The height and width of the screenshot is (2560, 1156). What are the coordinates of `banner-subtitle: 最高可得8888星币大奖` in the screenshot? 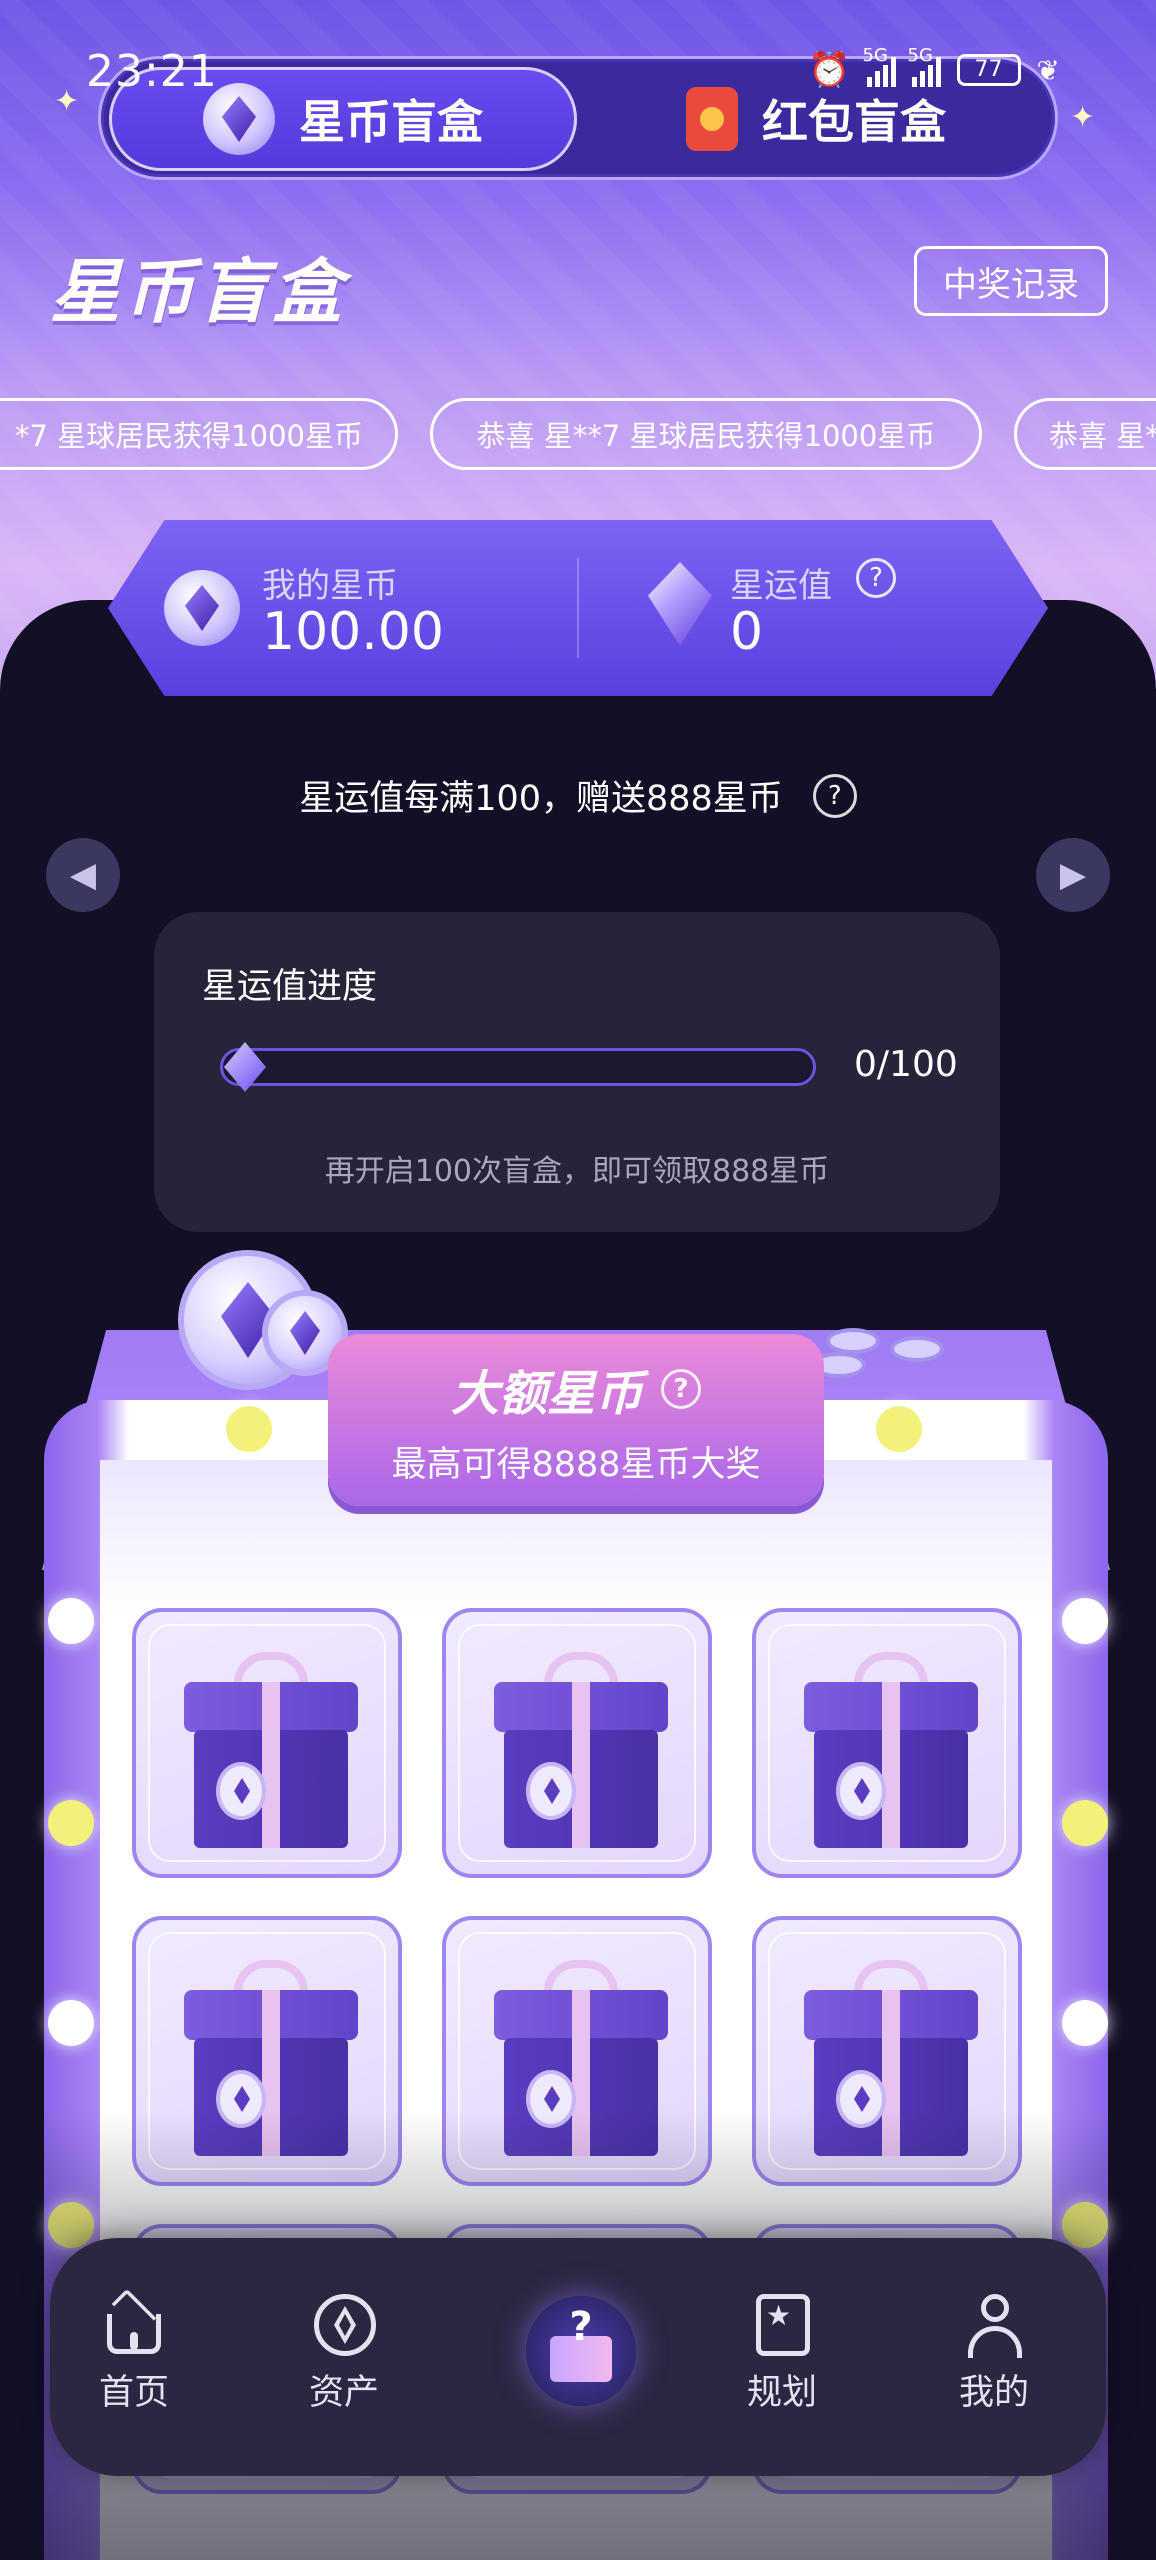 It's located at (576, 1465).